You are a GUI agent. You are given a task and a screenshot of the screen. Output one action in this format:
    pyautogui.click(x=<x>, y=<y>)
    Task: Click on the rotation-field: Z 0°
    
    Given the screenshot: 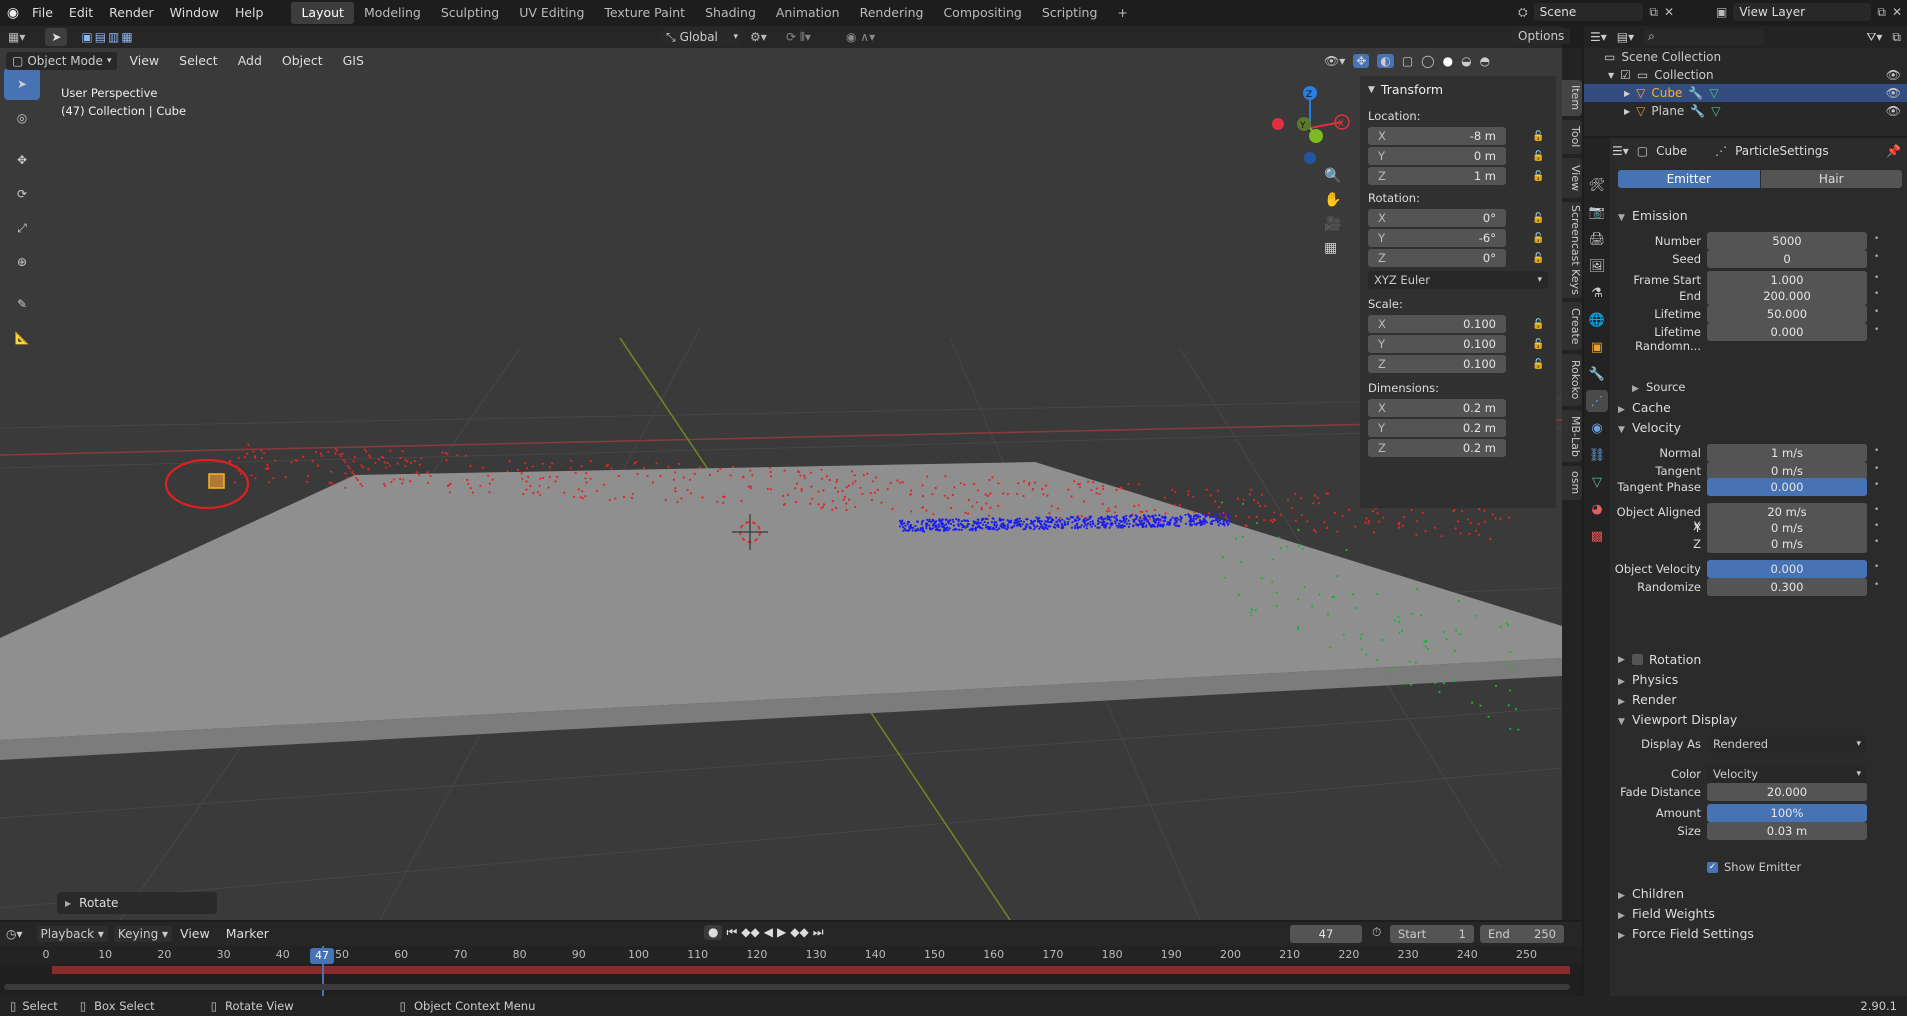 What is the action you would take?
    pyautogui.click(x=1437, y=258)
    